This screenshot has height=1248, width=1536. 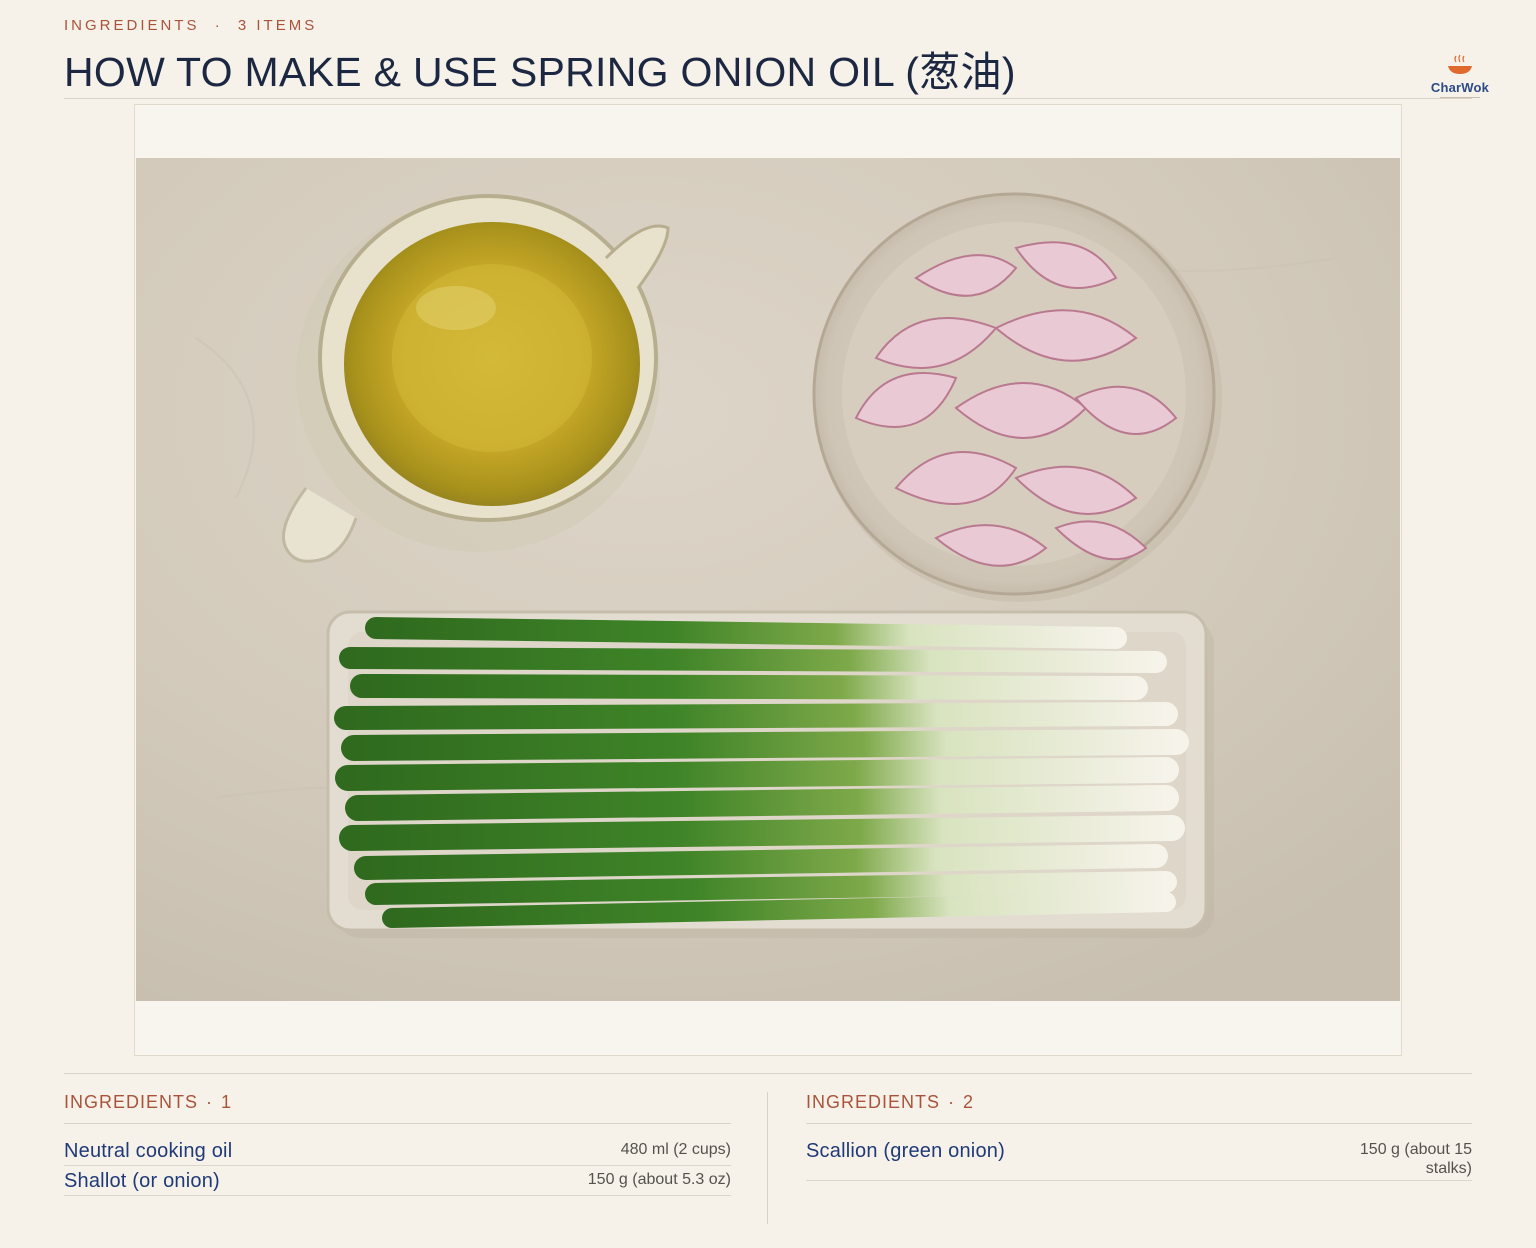 I want to click on wok-steam-icon, so click(x=1460, y=64).